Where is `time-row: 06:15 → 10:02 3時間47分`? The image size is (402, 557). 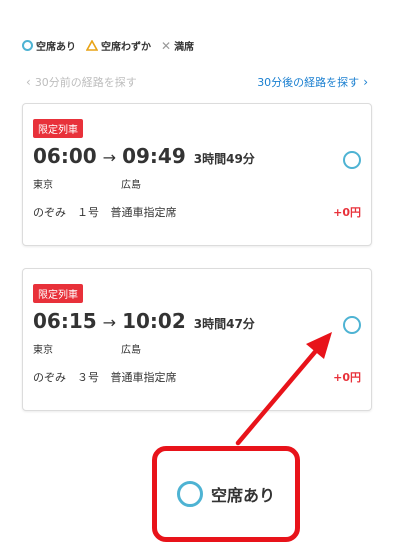
time-row: 06:15 → 10:02 3時間47分 is located at coordinates (144, 321).